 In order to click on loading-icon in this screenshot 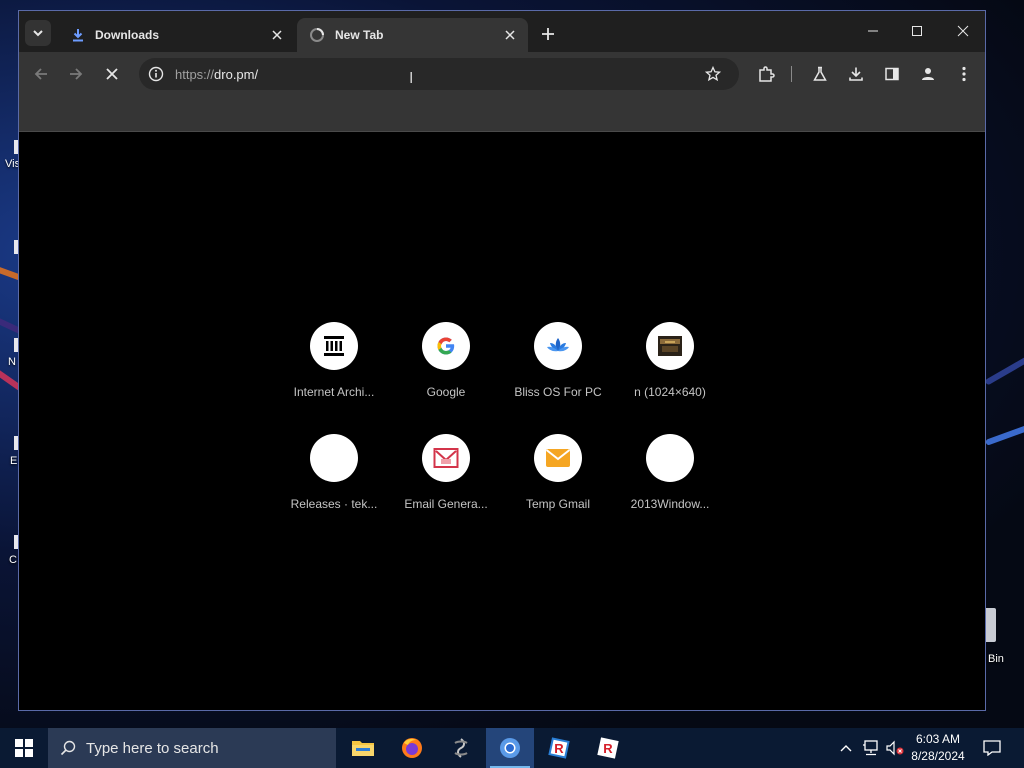, I will do `click(317, 35)`.